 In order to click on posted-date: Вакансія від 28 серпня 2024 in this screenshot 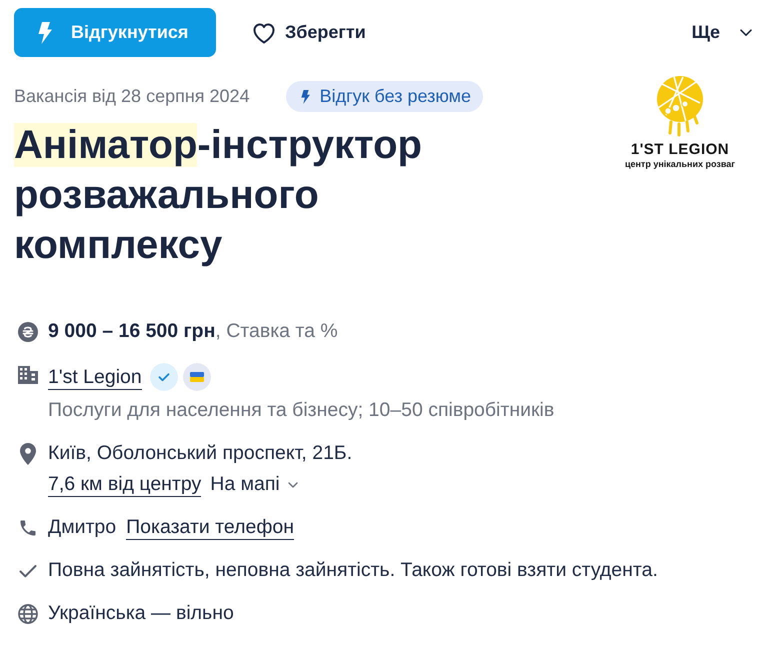, I will do `click(132, 96)`.